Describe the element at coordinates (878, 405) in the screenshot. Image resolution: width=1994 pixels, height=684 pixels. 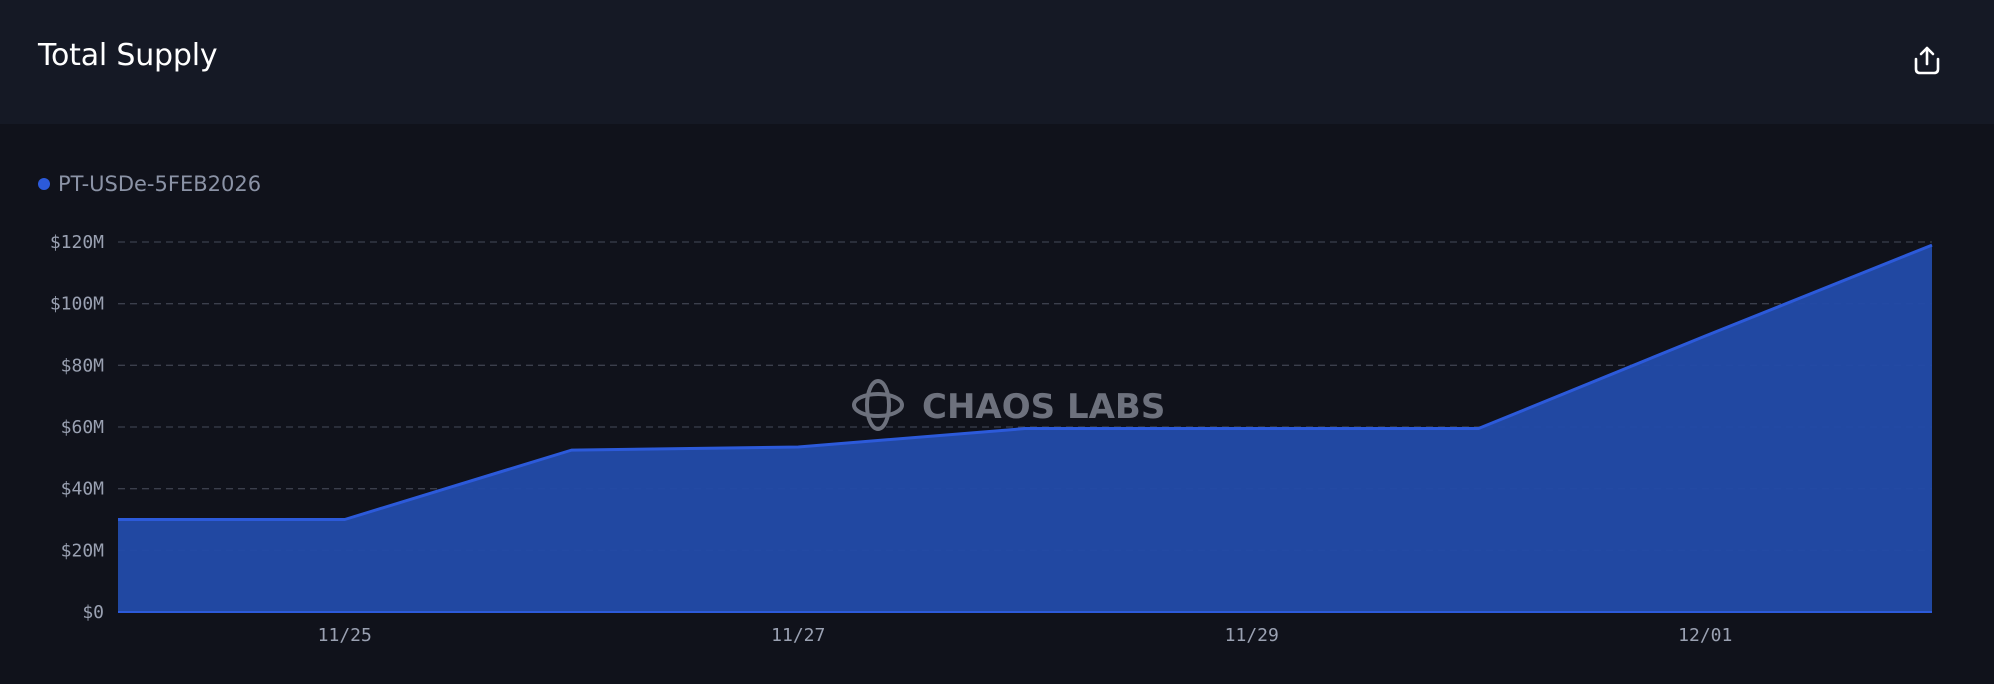
I see `chaos-labs-logo-icon` at that location.